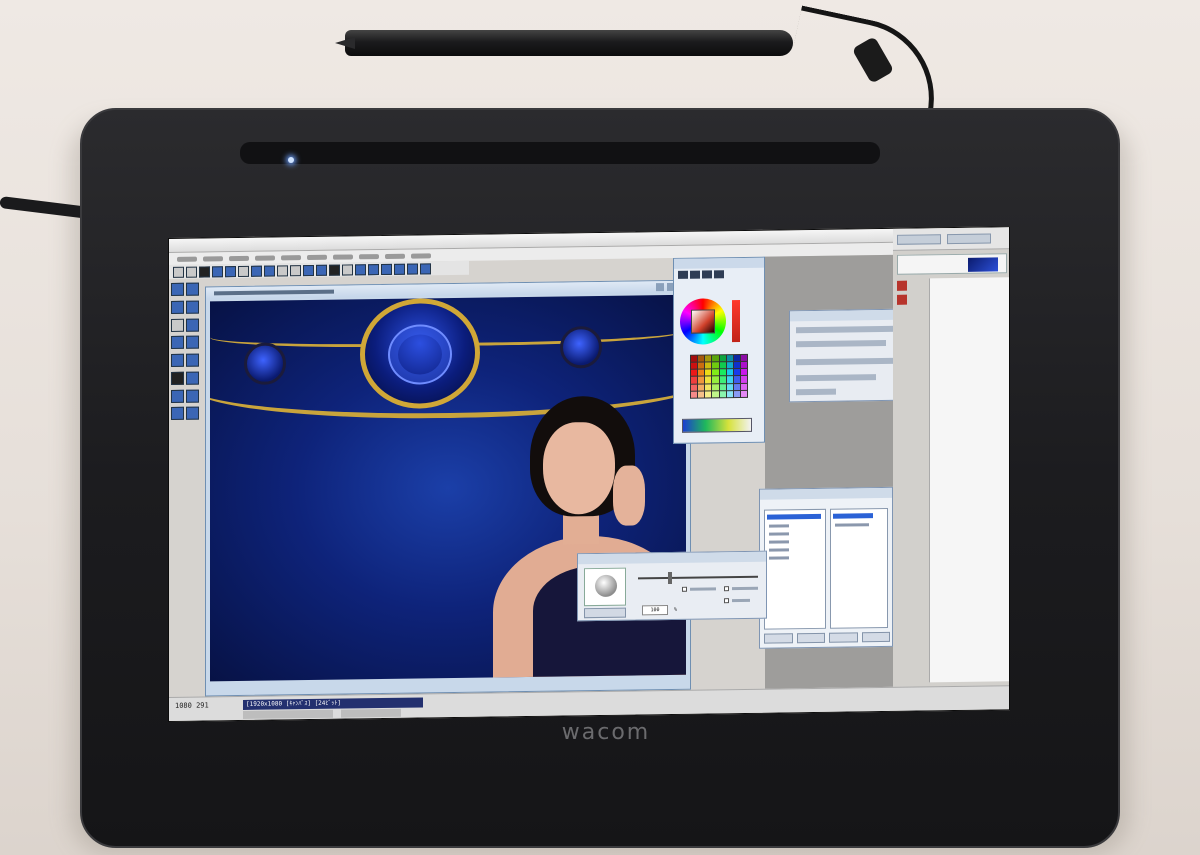 This screenshot has width=1200, height=855. Describe the element at coordinates (360, 269) in the screenshot. I see `hand-icon` at that location.